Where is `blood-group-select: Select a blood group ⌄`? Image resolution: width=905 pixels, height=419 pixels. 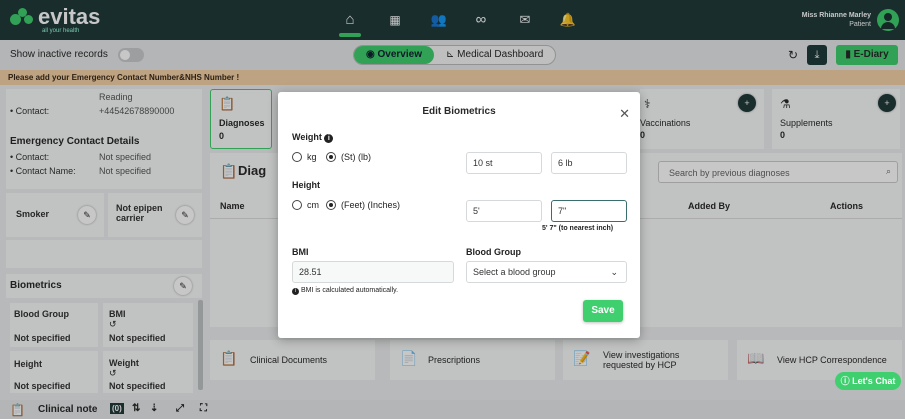
blood-group-select: Select a blood group ⌄ is located at coordinates (546, 272).